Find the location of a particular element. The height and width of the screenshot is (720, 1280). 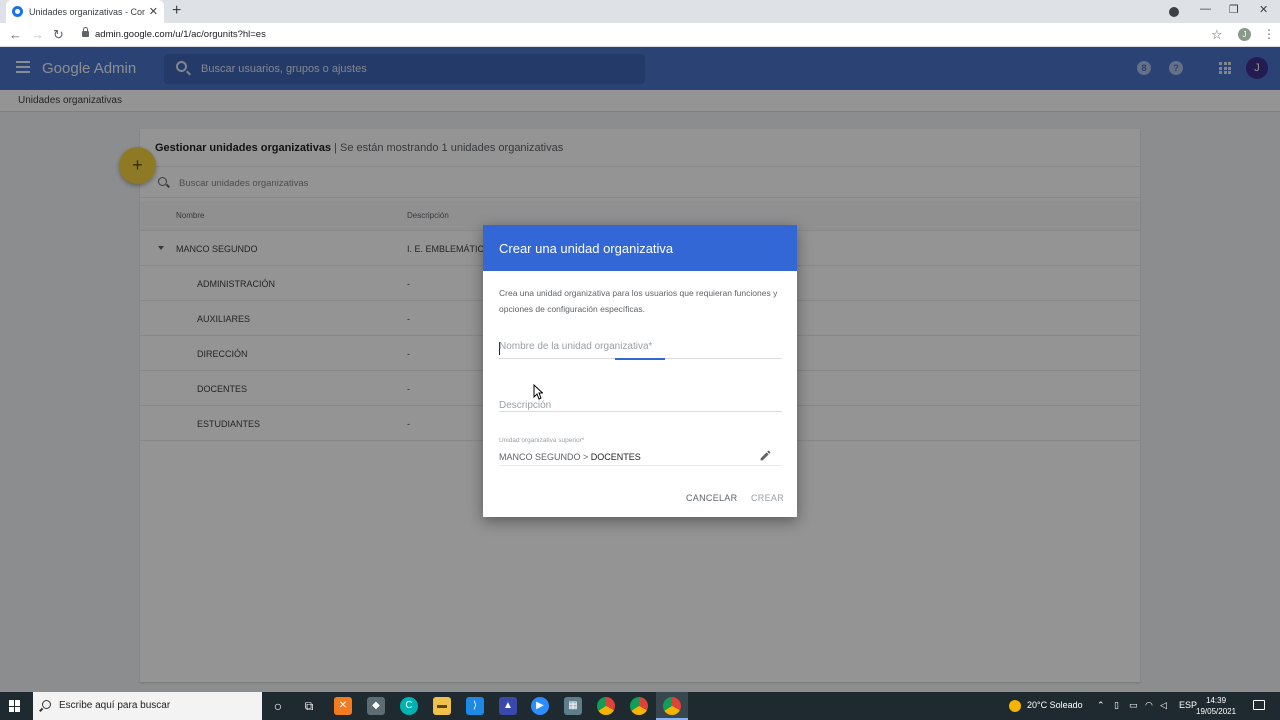

xampp-icon: ✕ is located at coordinates (343, 706).